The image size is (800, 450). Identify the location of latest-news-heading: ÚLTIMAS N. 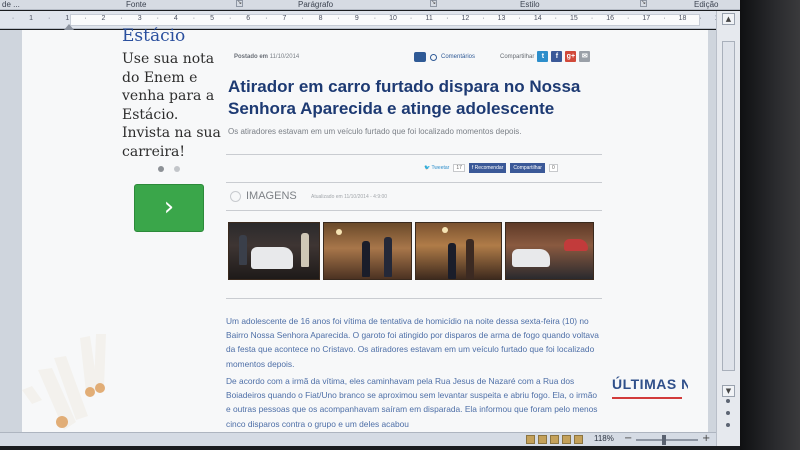
(650, 384).